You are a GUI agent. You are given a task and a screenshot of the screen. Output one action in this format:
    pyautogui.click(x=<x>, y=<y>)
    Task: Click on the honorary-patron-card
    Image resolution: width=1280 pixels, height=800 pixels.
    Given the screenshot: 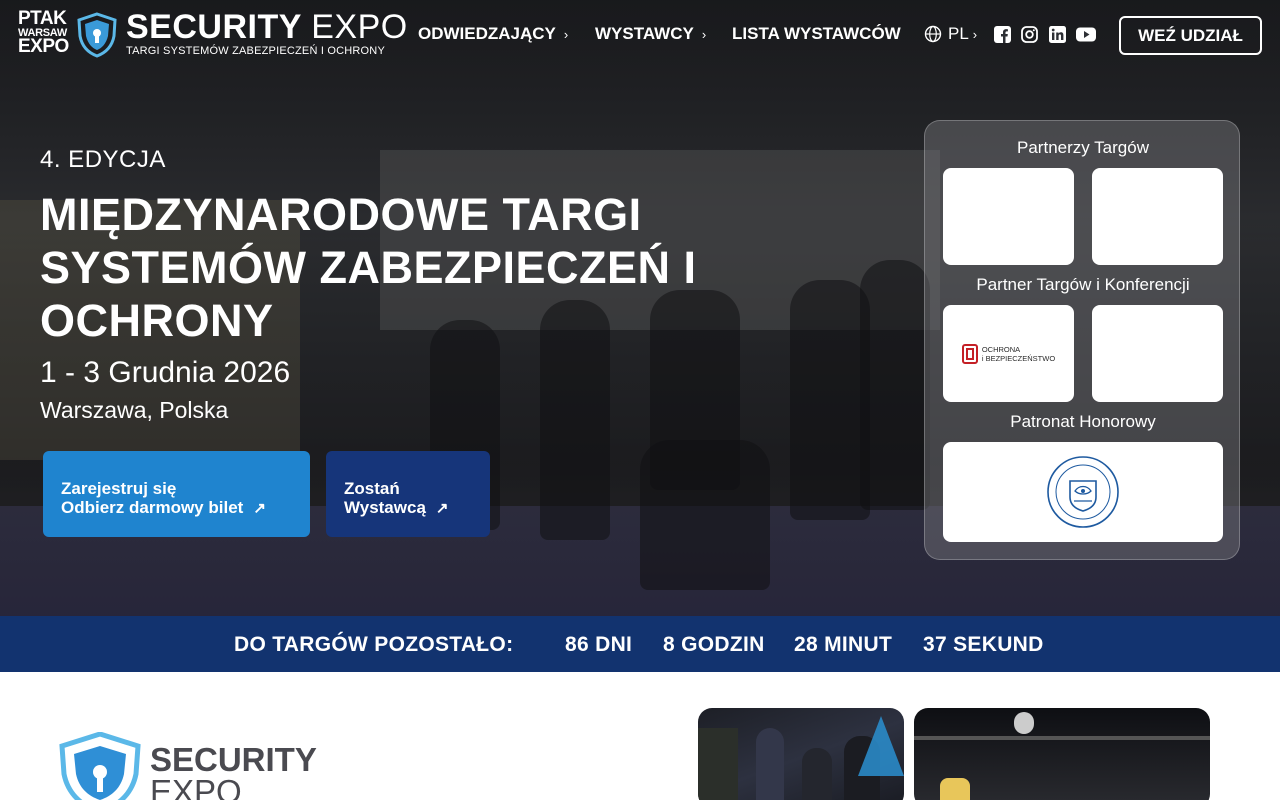 What is the action you would take?
    pyautogui.click(x=1083, y=492)
    